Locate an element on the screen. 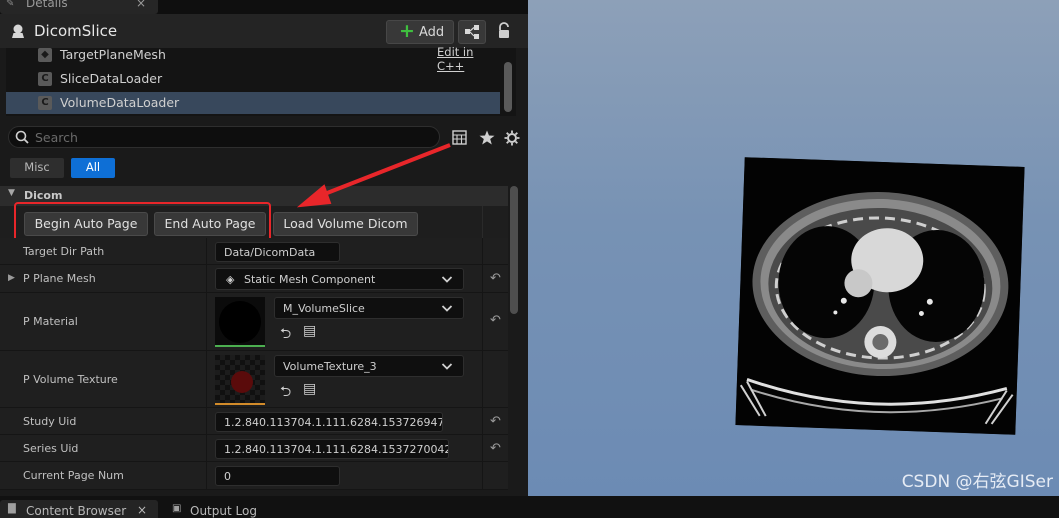 The width and height of the screenshot is (1059, 518). p-material-combo: M_VolumeSlice is located at coordinates (369, 308).